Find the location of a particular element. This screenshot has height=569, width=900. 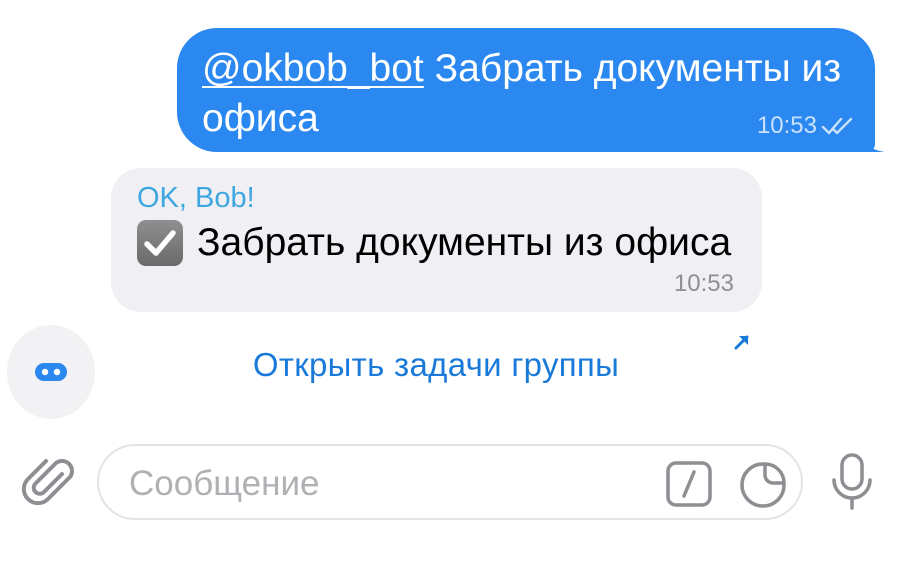

slash-commands-icon is located at coordinates (689, 484).